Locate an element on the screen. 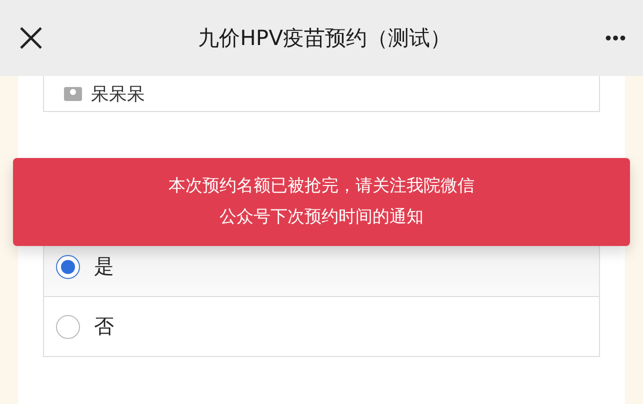 The image size is (643, 404). name-field: 呆呆呆 is located at coordinates (321, 94).